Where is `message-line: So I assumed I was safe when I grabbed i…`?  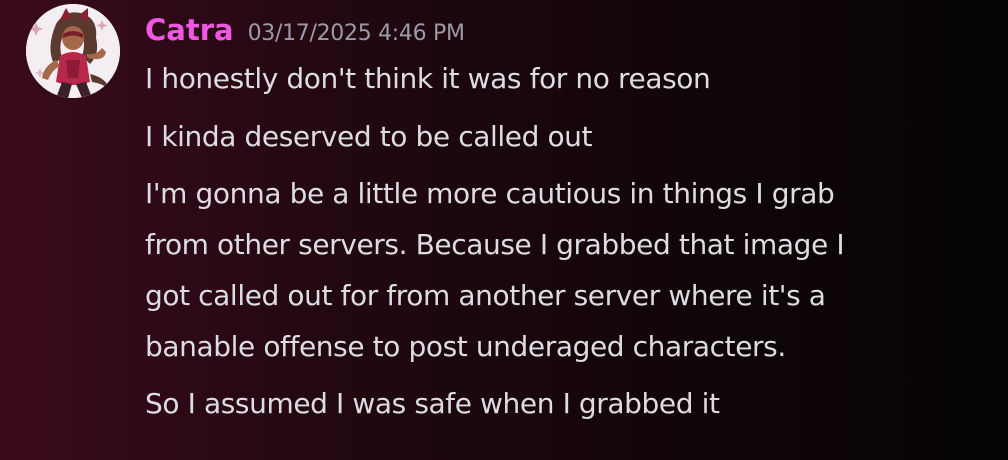 message-line: So I assumed I was safe when I grabbed i… is located at coordinates (432, 403).